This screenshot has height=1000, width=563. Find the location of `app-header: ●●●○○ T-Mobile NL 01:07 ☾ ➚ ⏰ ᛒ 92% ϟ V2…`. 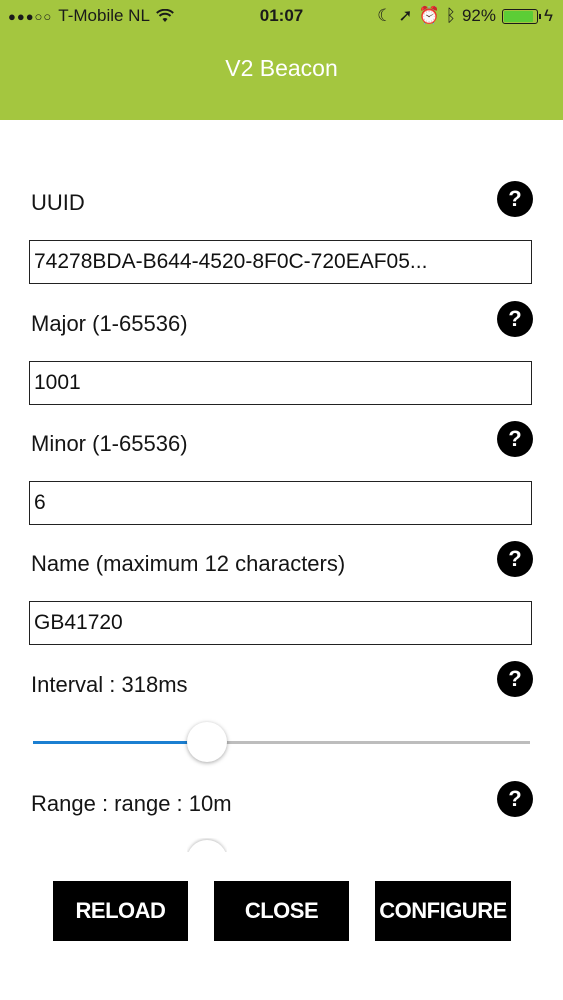

app-header: ●●●○○ T-Mobile NL 01:07 ☾ ➚ ⏰ ᛒ 92% ϟ V2… is located at coordinates (281, 60).